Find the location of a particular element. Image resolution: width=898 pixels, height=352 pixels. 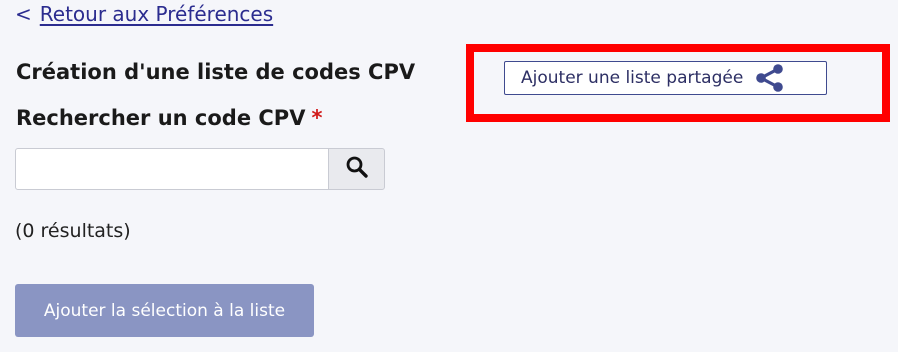

search-icon is located at coordinates (357, 169).